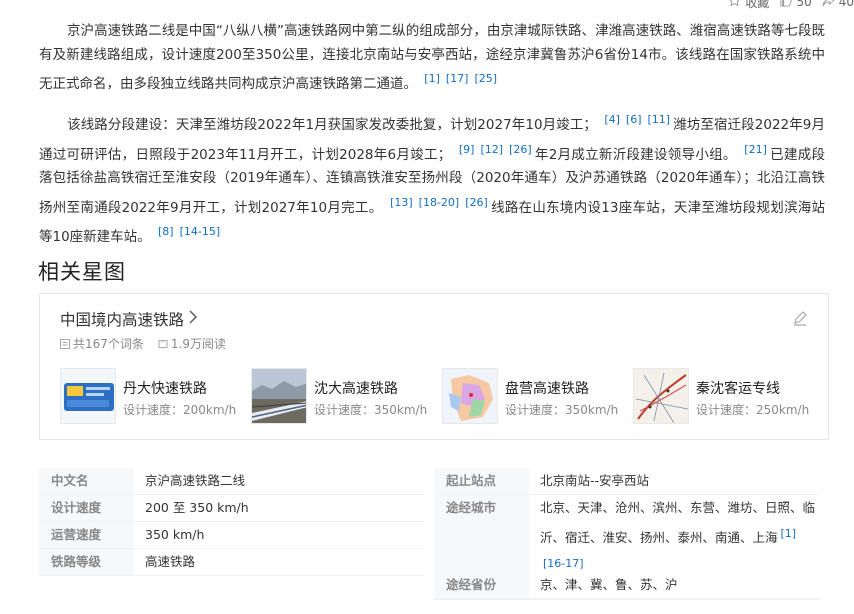 This screenshot has width=854, height=614. What do you see at coordinates (661, 396) in the screenshot?
I see `thumbnail-route-map` at bounding box center [661, 396].